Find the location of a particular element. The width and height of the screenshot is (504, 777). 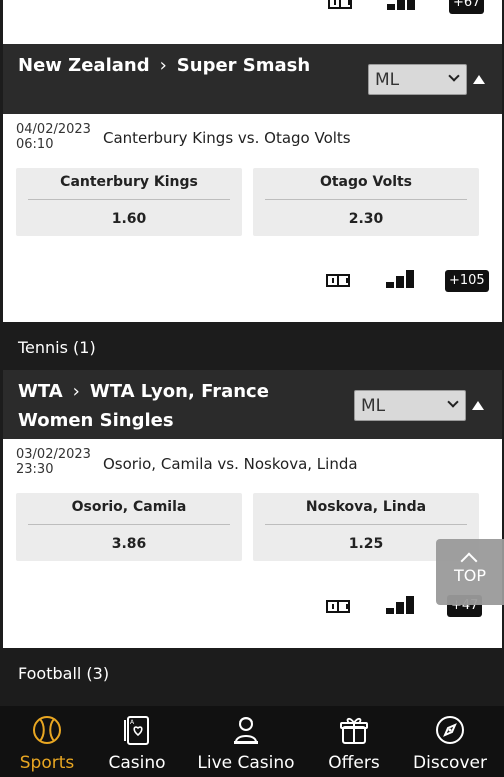

league-header: WTA › WTA Lyon, France Women Singles ML is located at coordinates (252, 404).